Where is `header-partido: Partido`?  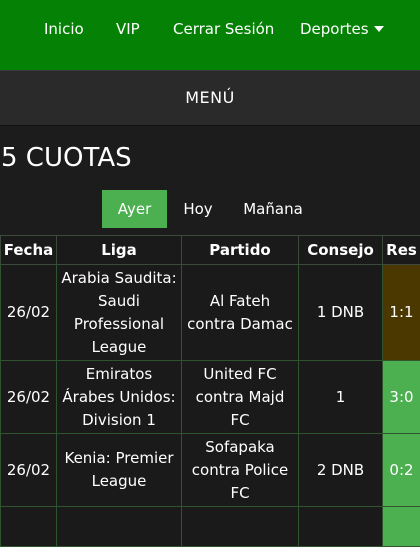 header-partido: Partido is located at coordinates (240, 250).